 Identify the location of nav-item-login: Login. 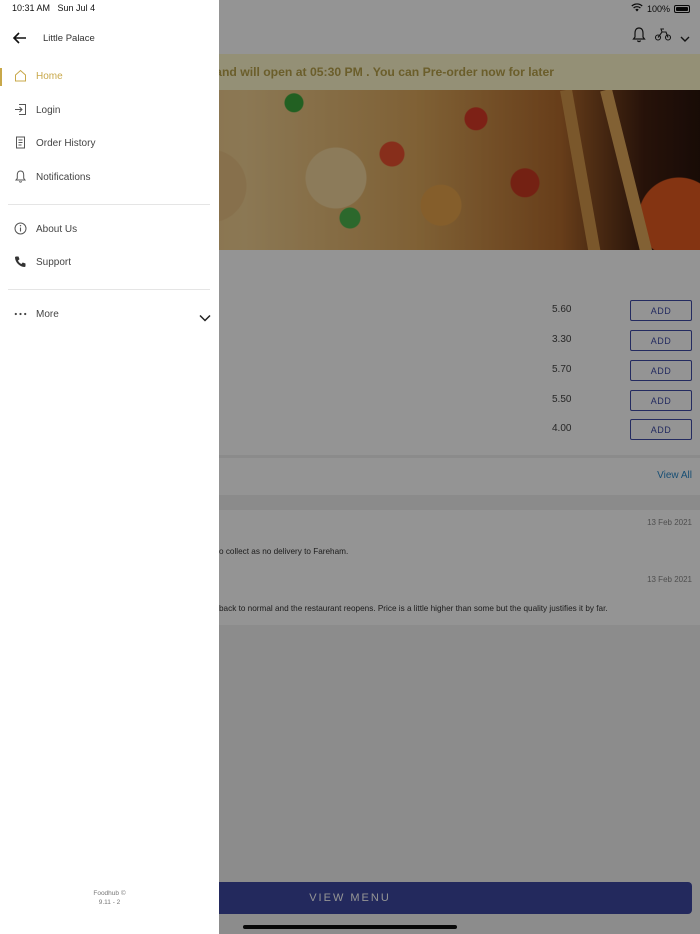
(109, 111).